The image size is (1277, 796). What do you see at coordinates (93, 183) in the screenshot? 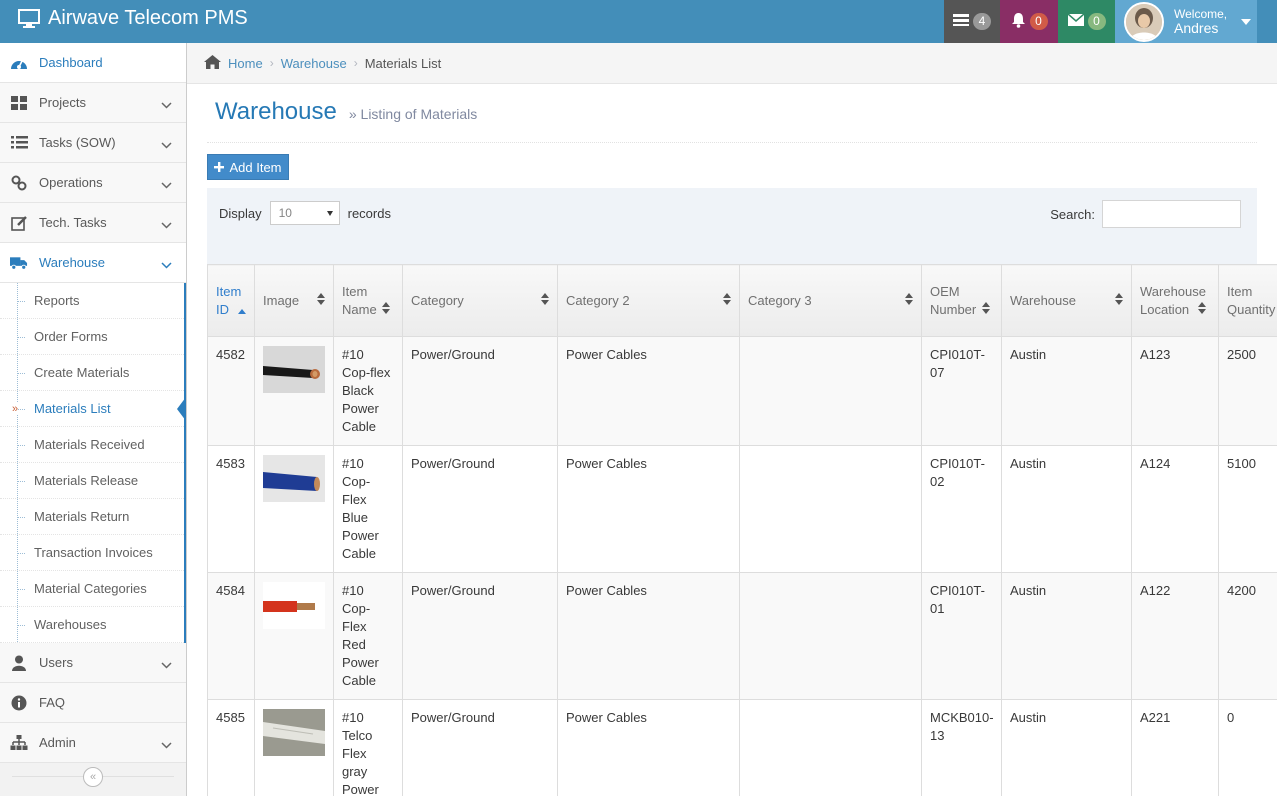
I see `sidebar-item-operations: Operations` at bounding box center [93, 183].